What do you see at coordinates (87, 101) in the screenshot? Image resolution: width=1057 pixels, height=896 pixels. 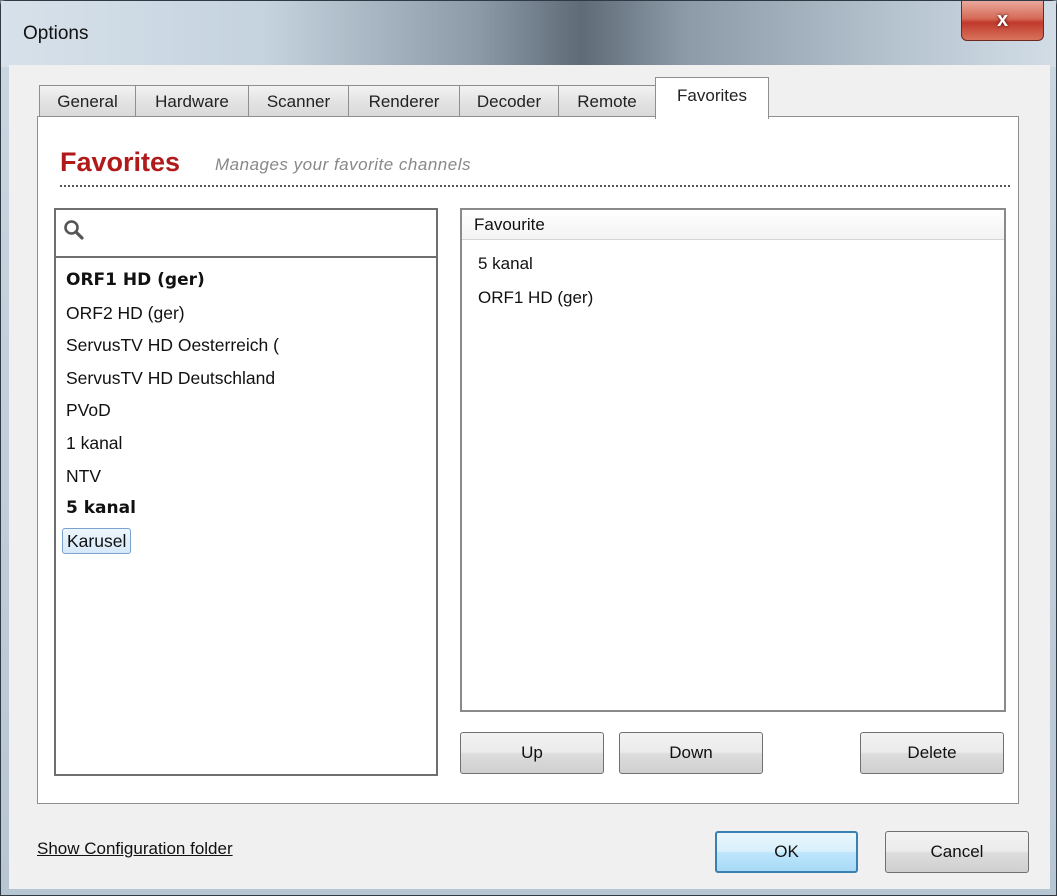 I see `tab-general: General` at bounding box center [87, 101].